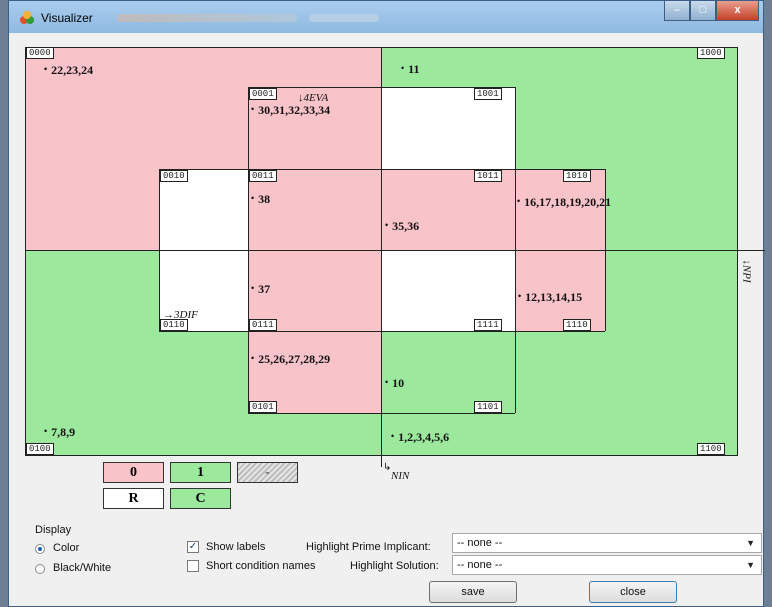  Describe the element at coordinates (263, 325) in the screenshot. I see `code-0111: 0111` at that location.